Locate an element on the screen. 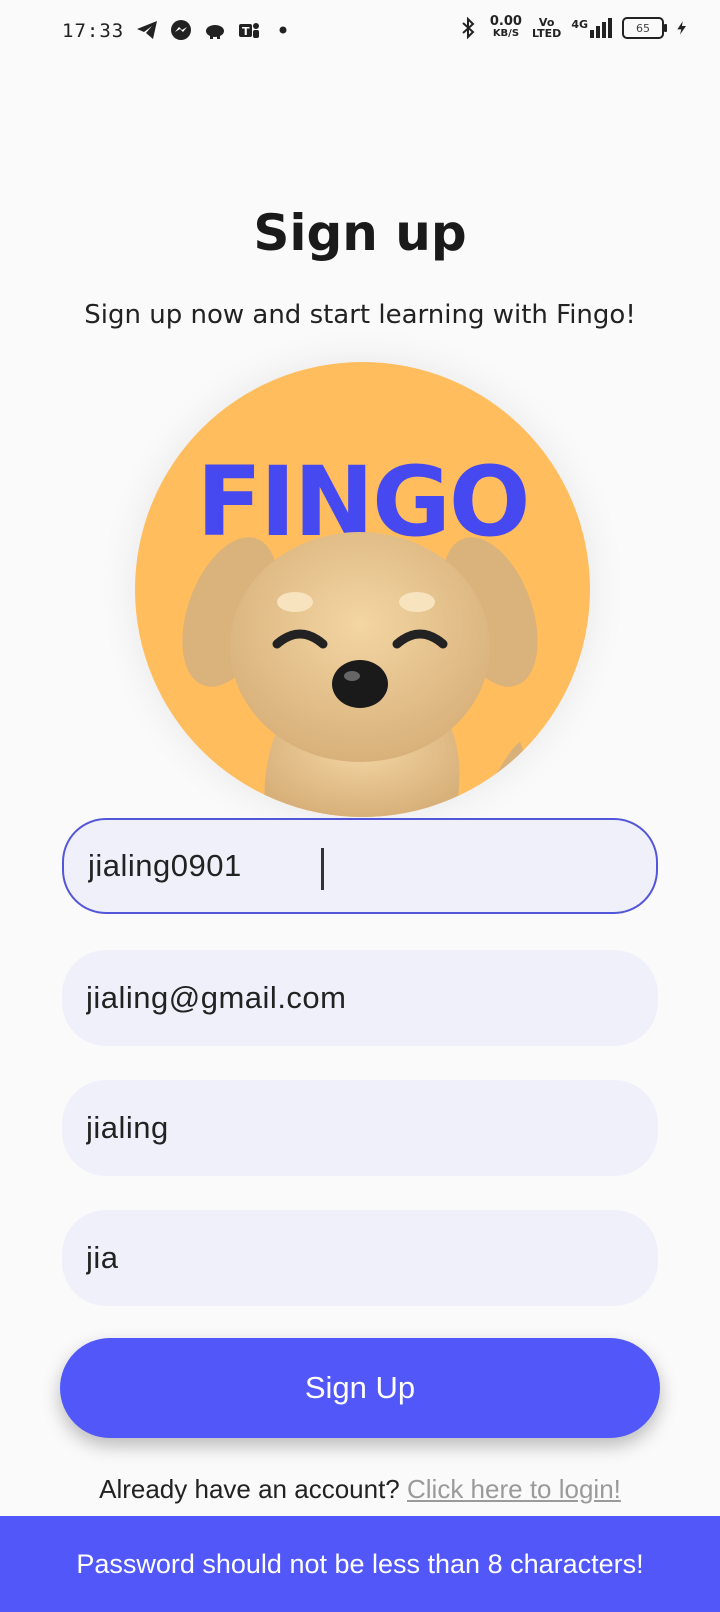 The height and width of the screenshot is (1612, 720). email-input is located at coordinates (360, 998).